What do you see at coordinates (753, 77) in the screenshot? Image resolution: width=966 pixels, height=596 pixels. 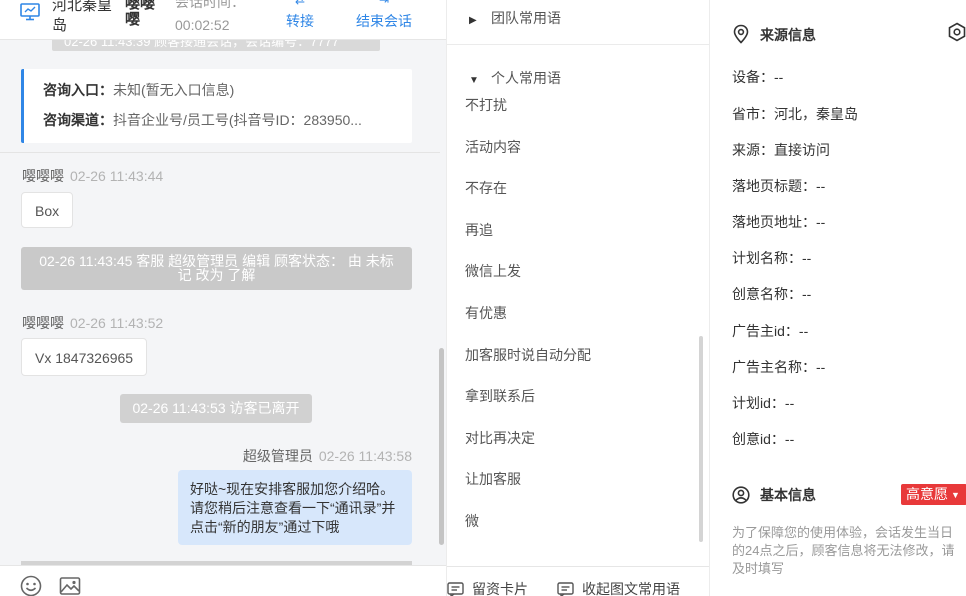 I see `info-label: 设备：` at bounding box center [753, 77].